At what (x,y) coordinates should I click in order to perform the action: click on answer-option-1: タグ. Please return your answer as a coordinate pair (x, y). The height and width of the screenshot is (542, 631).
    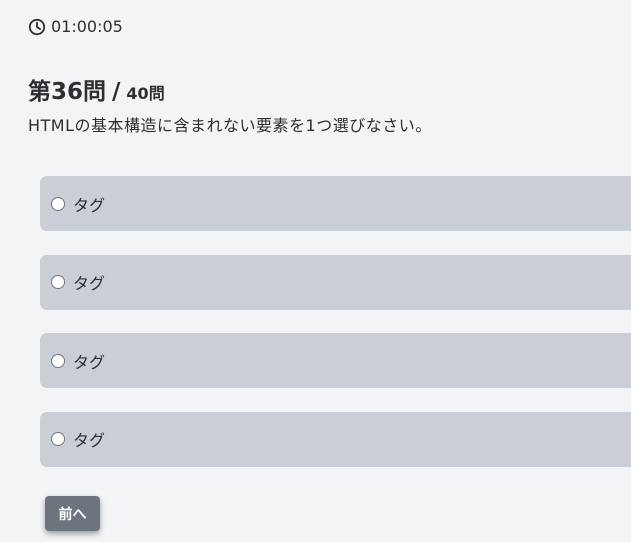
    Looking at the image, I should click on (335, 203).